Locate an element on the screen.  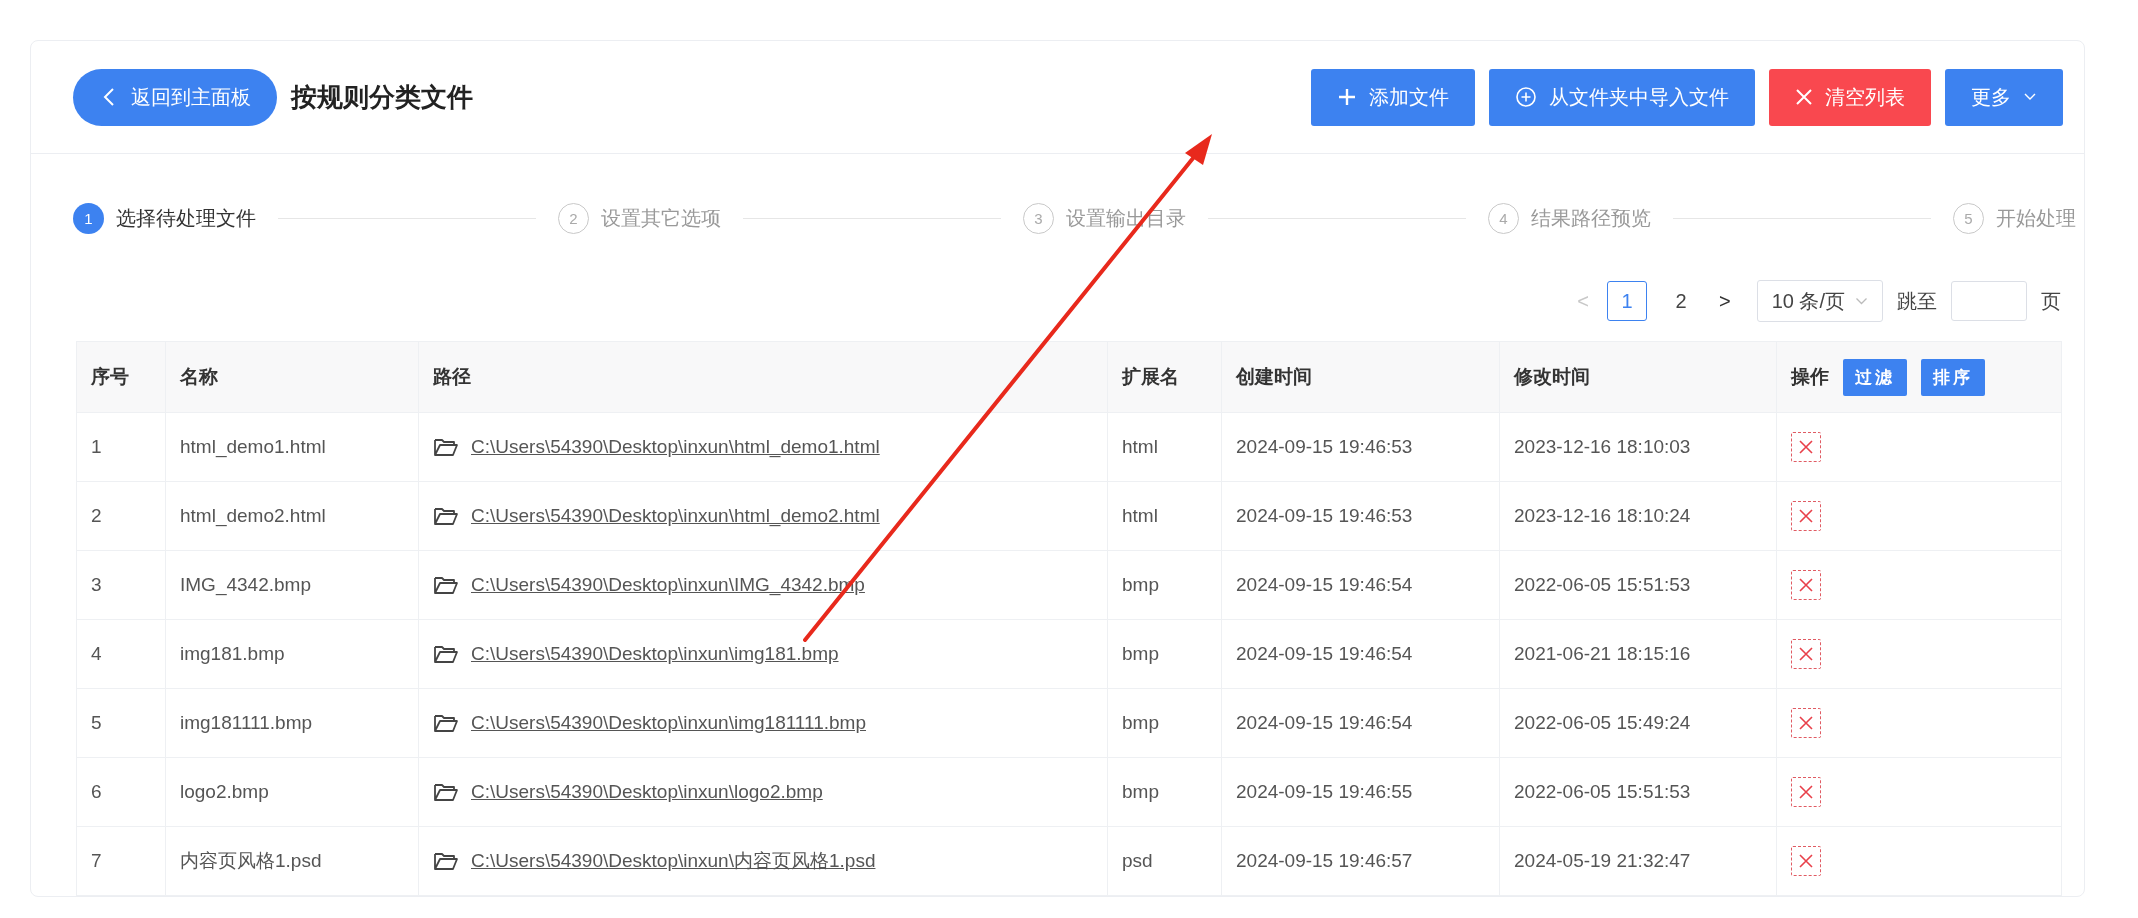
table-cell: 4 is located at coordinates (121, 654).